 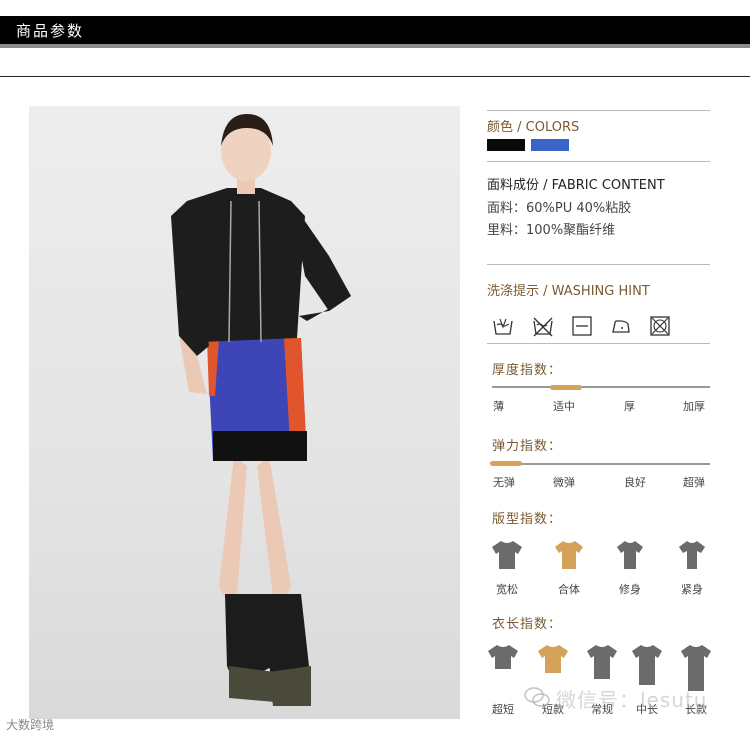 I want to click on watermark-left: 大数跨境, so click(x=30, y=725).